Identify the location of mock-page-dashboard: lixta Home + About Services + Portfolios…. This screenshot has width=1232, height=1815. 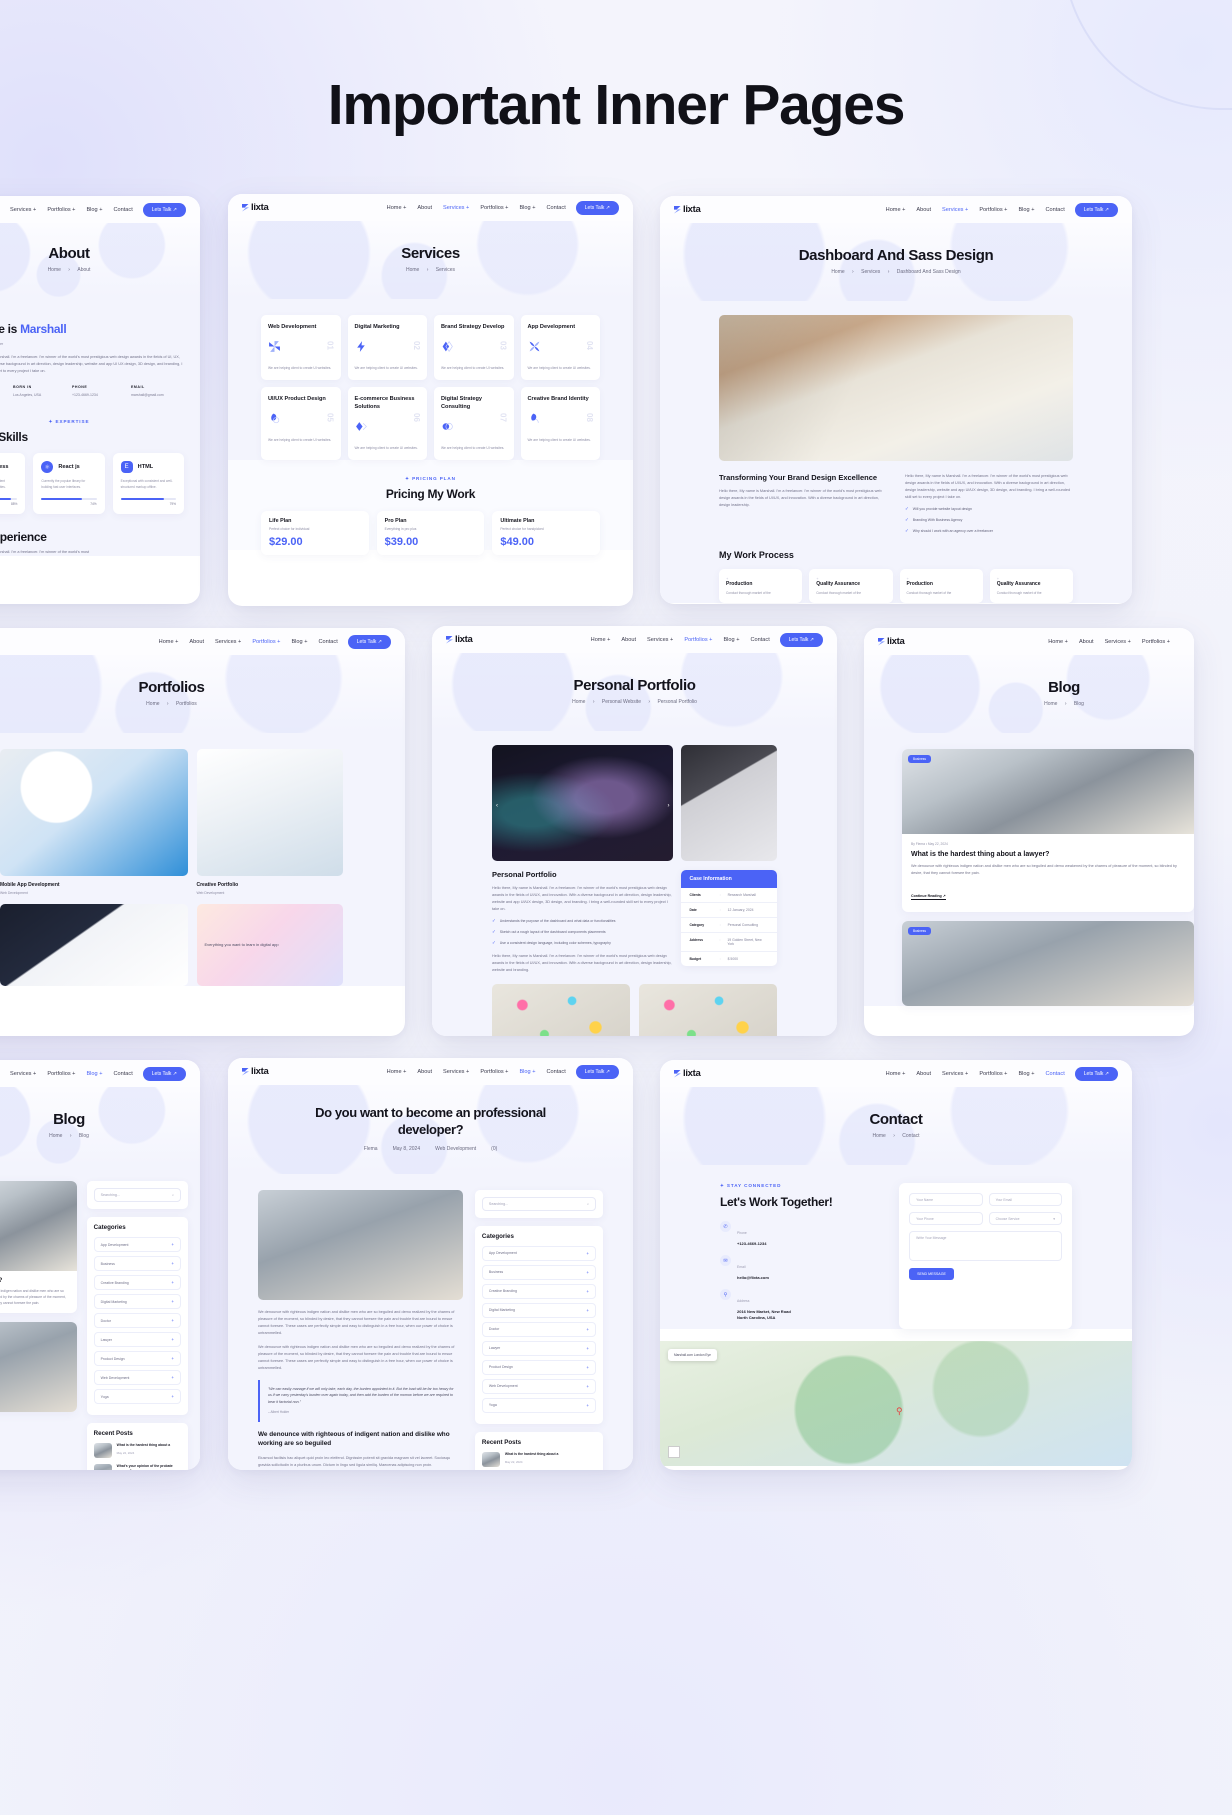
(896, 400).